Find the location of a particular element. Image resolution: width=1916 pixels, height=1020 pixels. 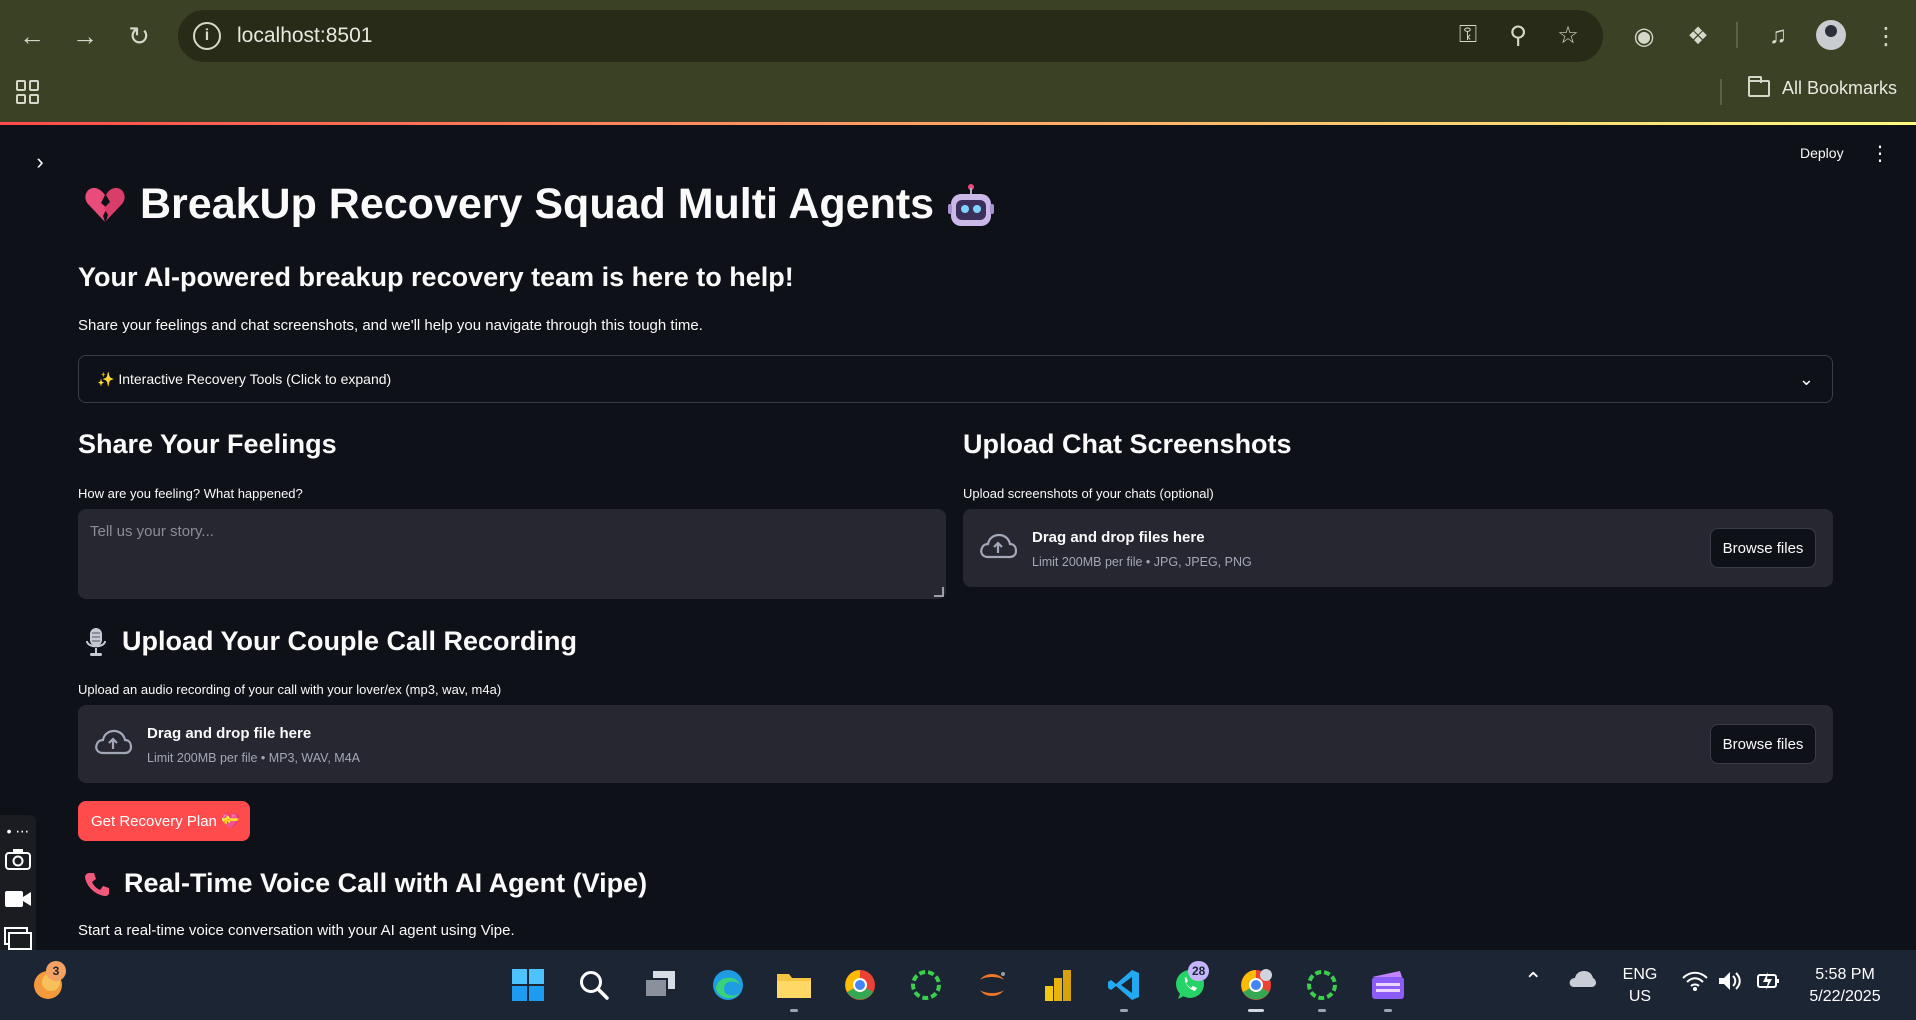

back-button: ← is located at coordinates (32, 36).